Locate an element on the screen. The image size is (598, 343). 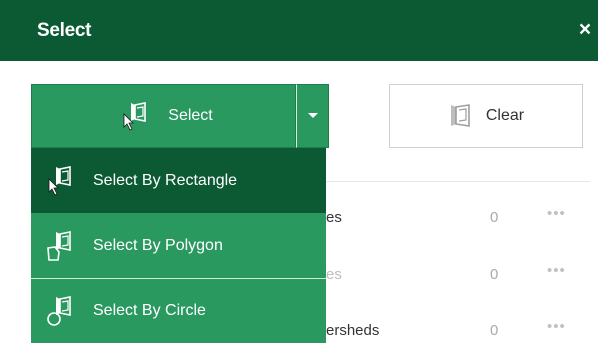
menu-item-label: Select By Polygon is located at coordinates (158, 245).